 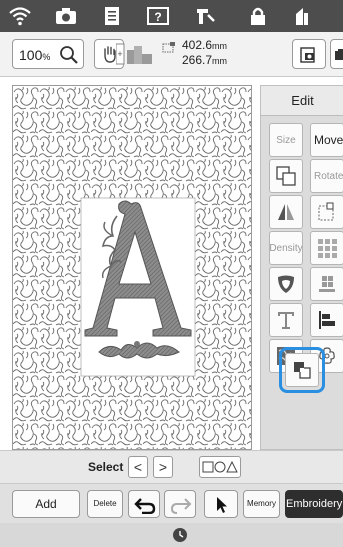 What do you see at coordinates (20, 16) in the screenshot?
I see `wifi-icon` at bounding box center [20, 16].